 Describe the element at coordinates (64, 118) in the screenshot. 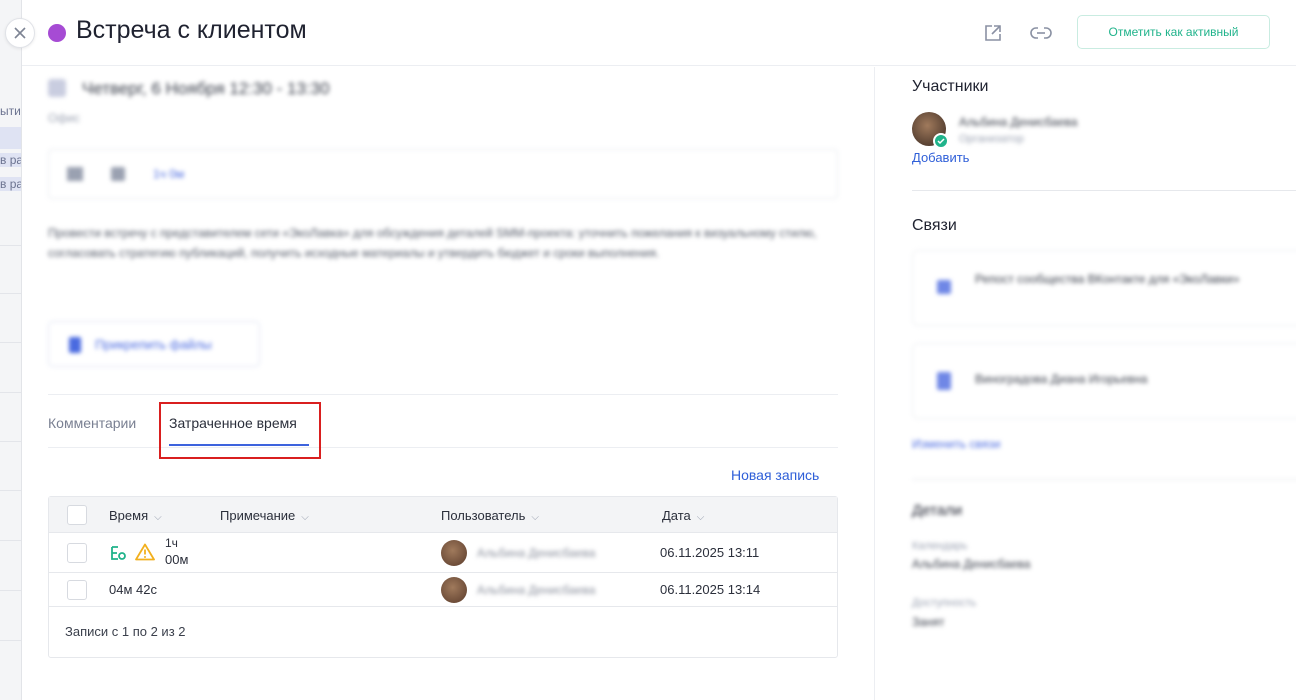

I see `event-location: Офис` at that location.